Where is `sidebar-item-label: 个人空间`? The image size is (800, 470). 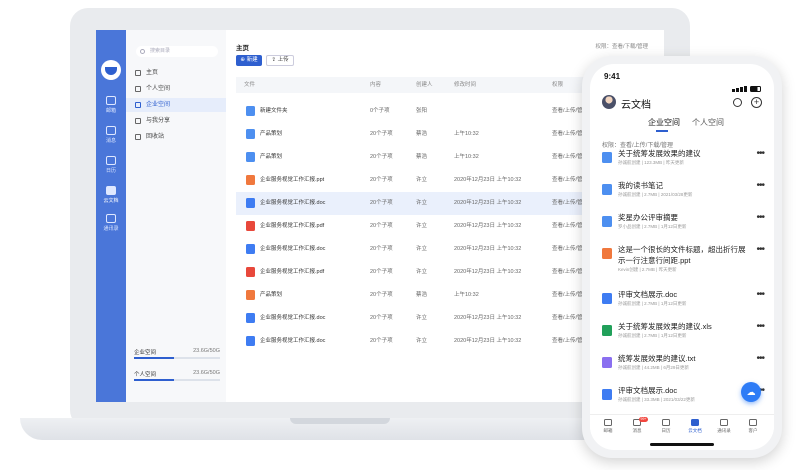
sidebar-item-label: 个人空间 is located at coordinates (158, 89).